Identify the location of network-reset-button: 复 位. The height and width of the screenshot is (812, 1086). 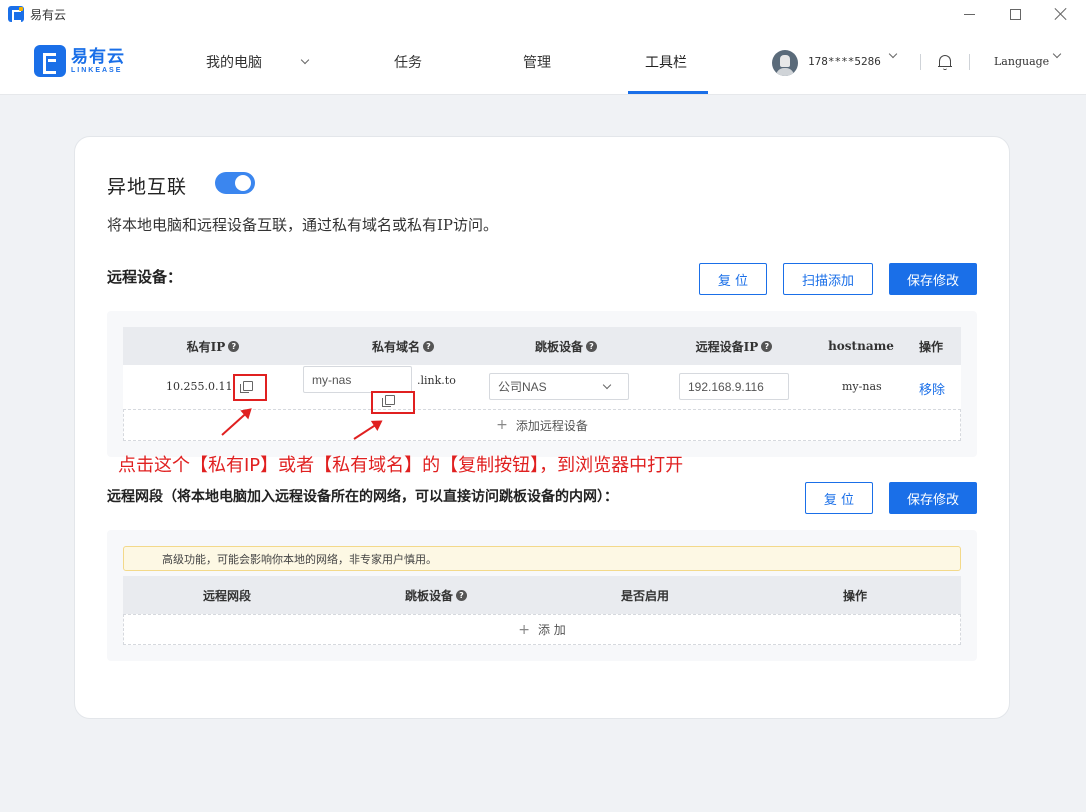
(839, 498).